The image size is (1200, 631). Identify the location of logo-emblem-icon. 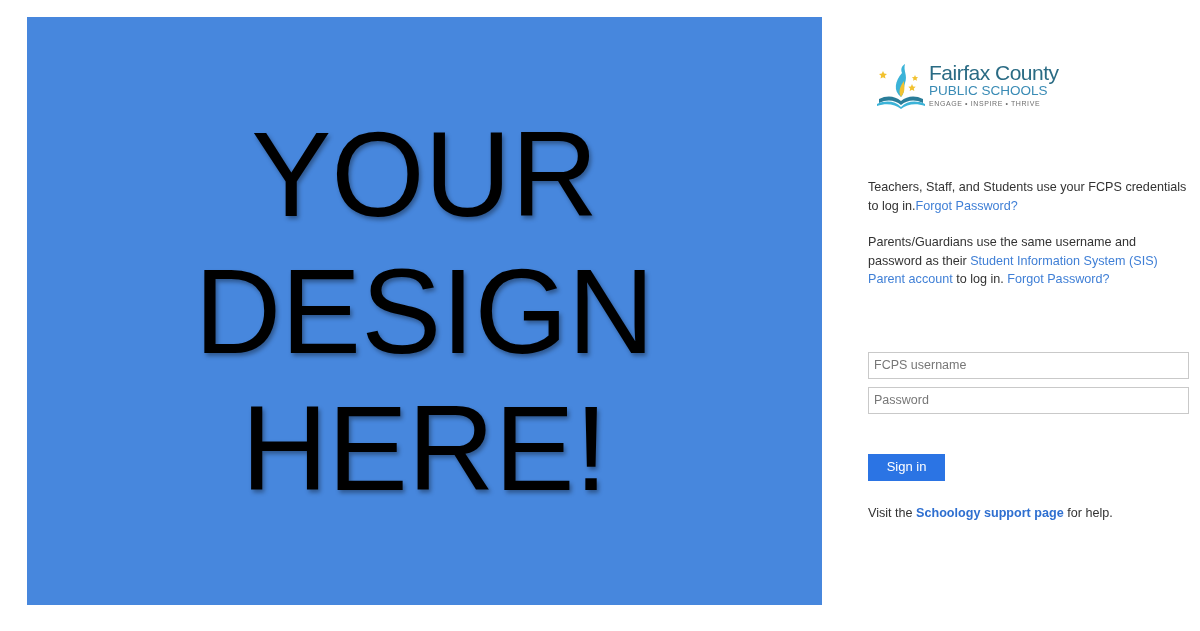
(901, 86).